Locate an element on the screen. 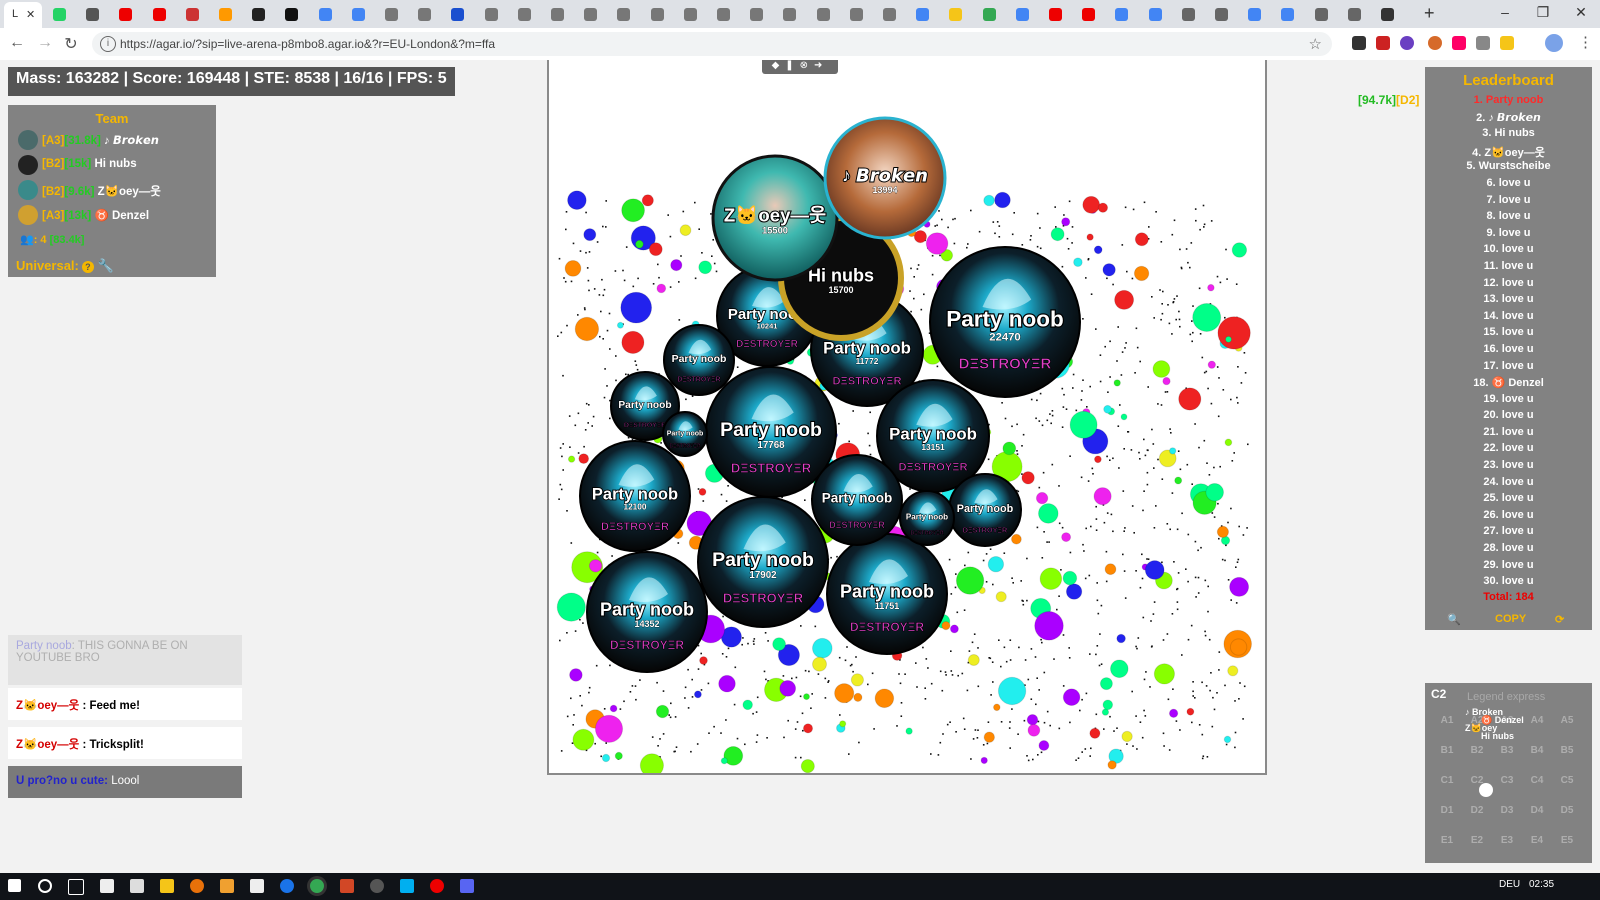  restore-window-icon: ❐ is located at coordinates (1543, 12).